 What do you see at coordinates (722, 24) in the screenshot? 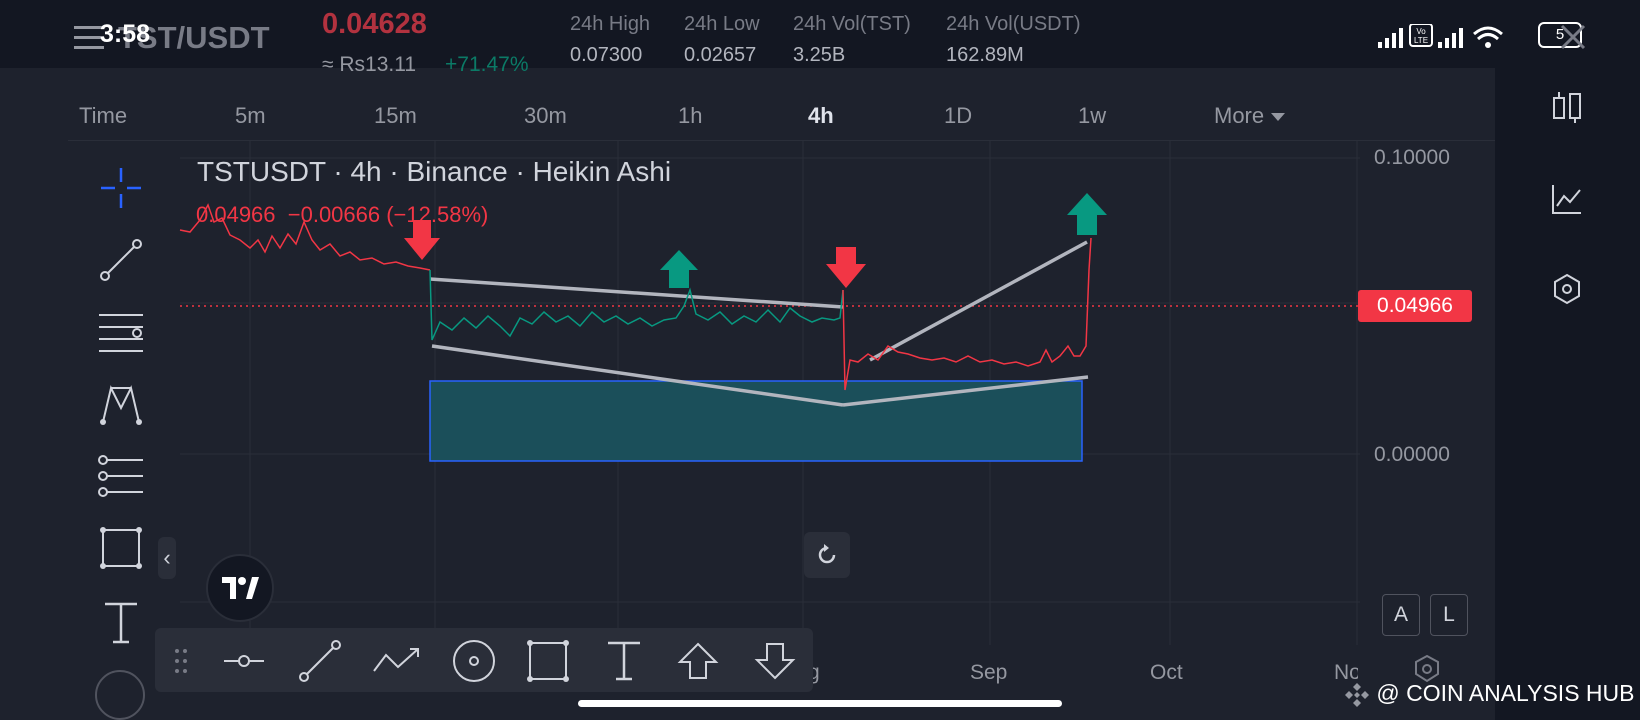
I see `stat-label-low: 24h Low` at bounding box center [722, 24].